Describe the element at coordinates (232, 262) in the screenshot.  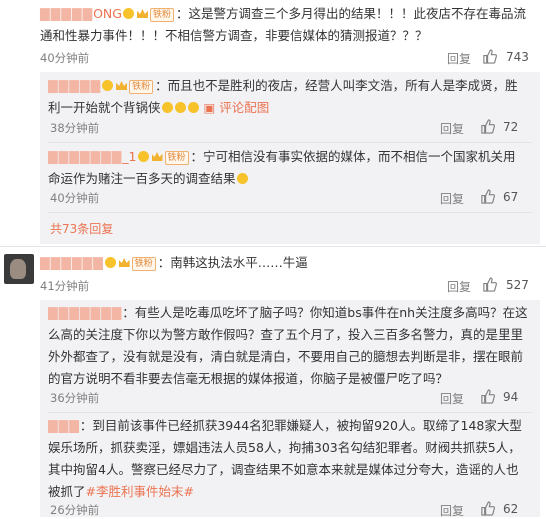
I see `comment-text: ：南韩这执法水平……牛逼` at that location.